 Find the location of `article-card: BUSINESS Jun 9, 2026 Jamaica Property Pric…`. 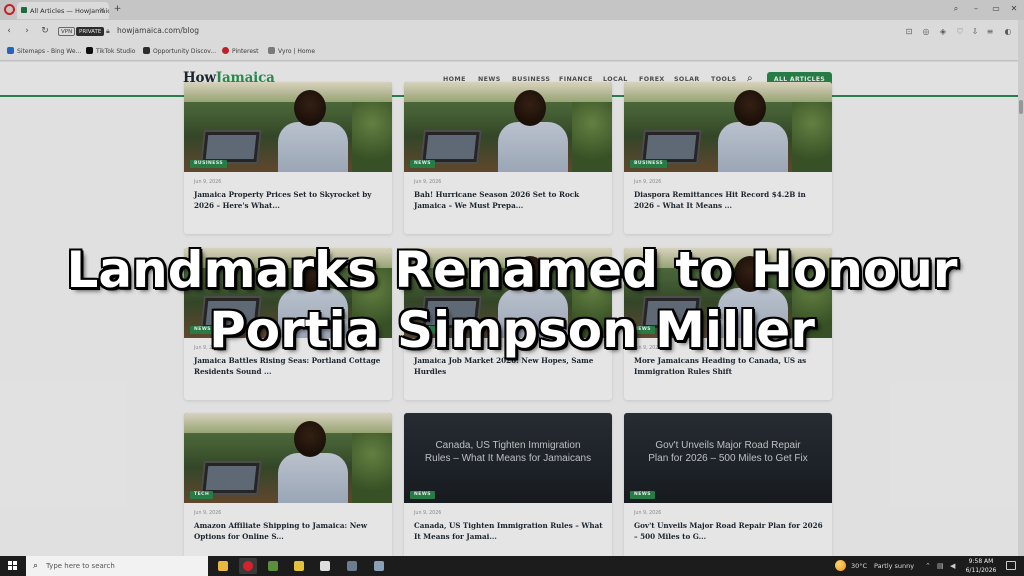

article-card: BUSINESS Jun 9, 2026 Jamaica Property Pric… is located at coordinates (288, 158).